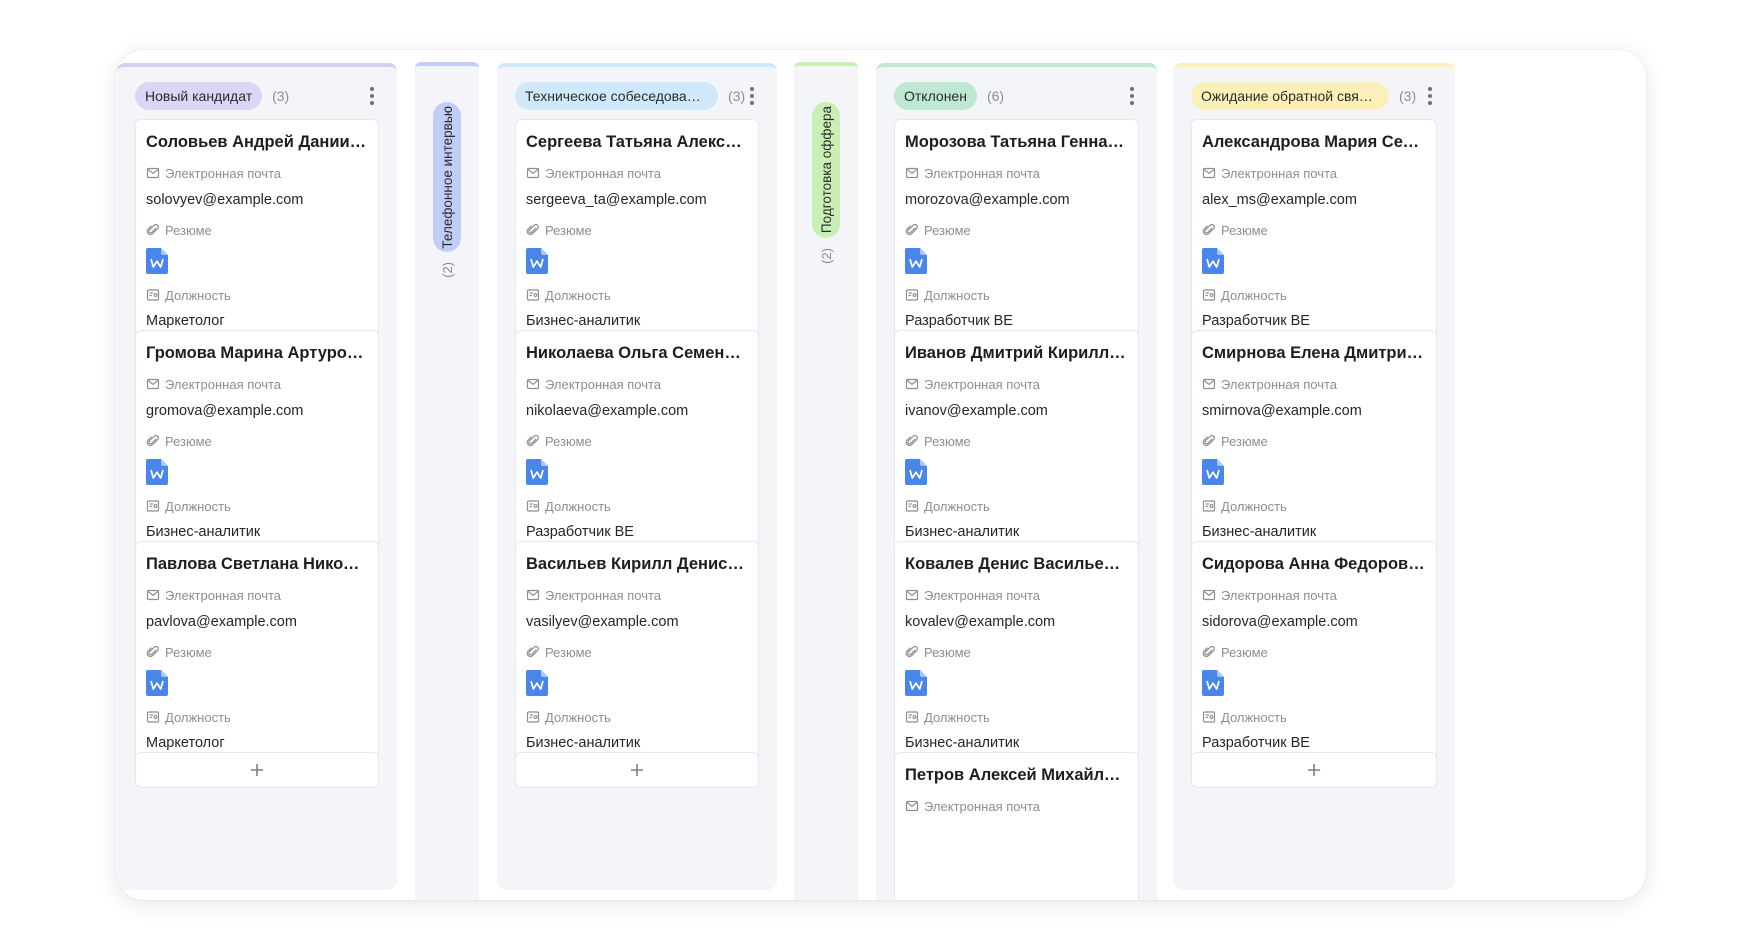 Image resolution: width=1752 pixels, height=944 pixels. Describe the element at coordinates (199, 96) in the screenshot. I see `column-title-tag: Новый кандидат` at that location.